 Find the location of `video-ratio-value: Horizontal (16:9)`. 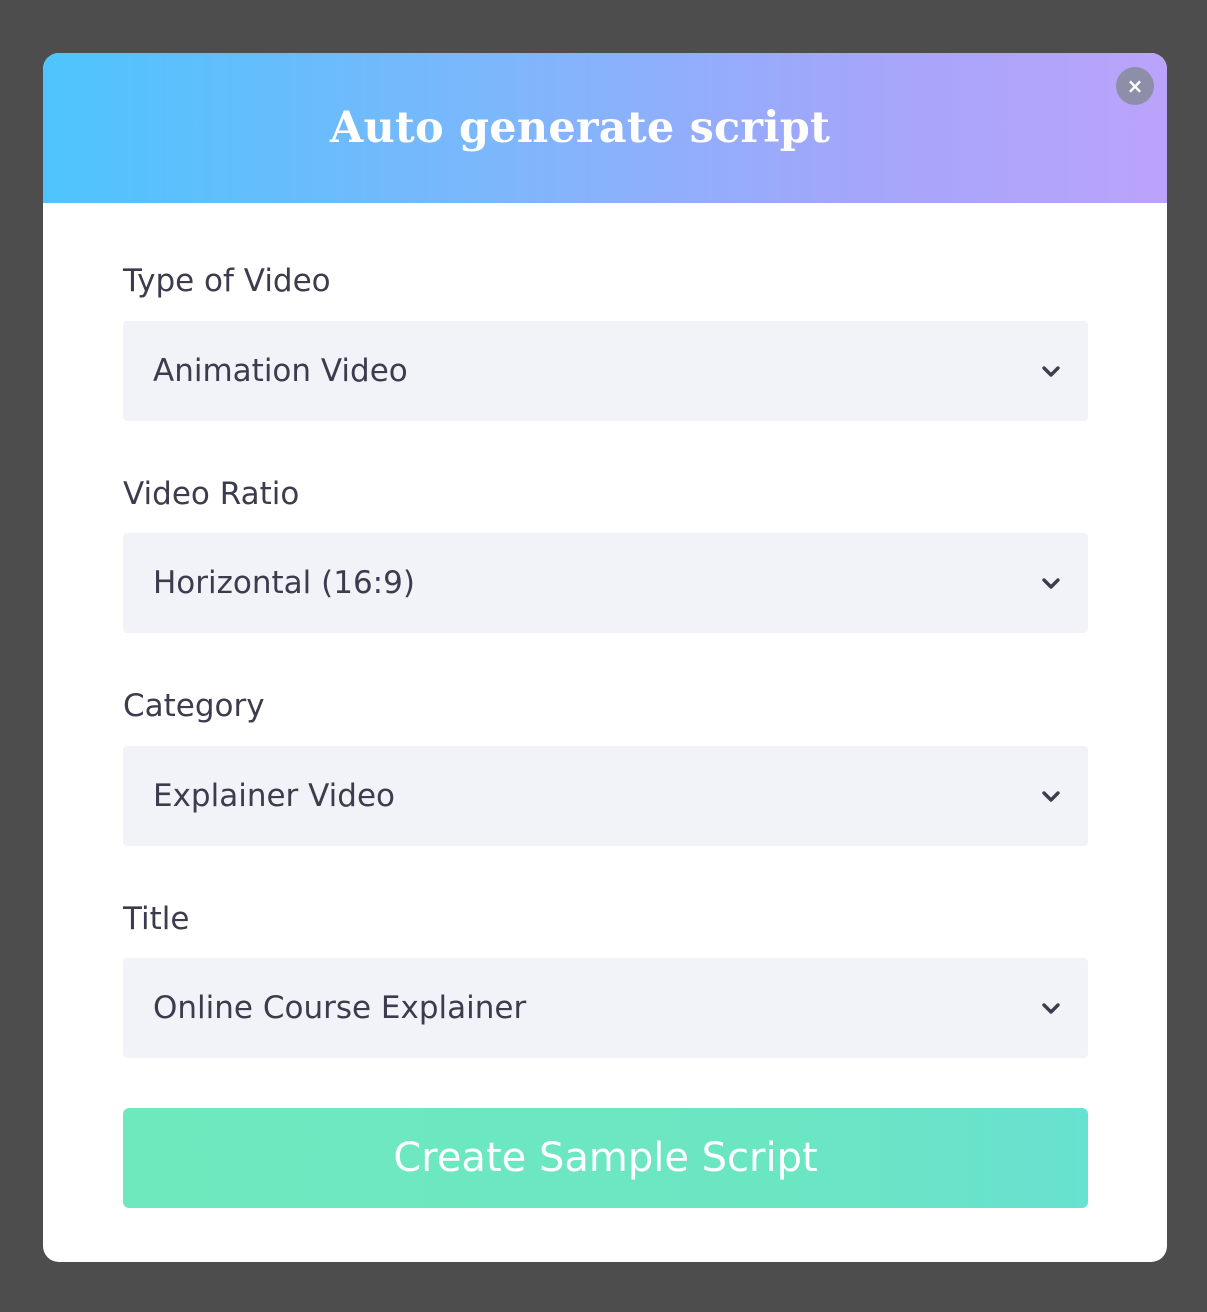

video-ratio-value: Horizontal (16:9) is located at coordinates (284, 583).